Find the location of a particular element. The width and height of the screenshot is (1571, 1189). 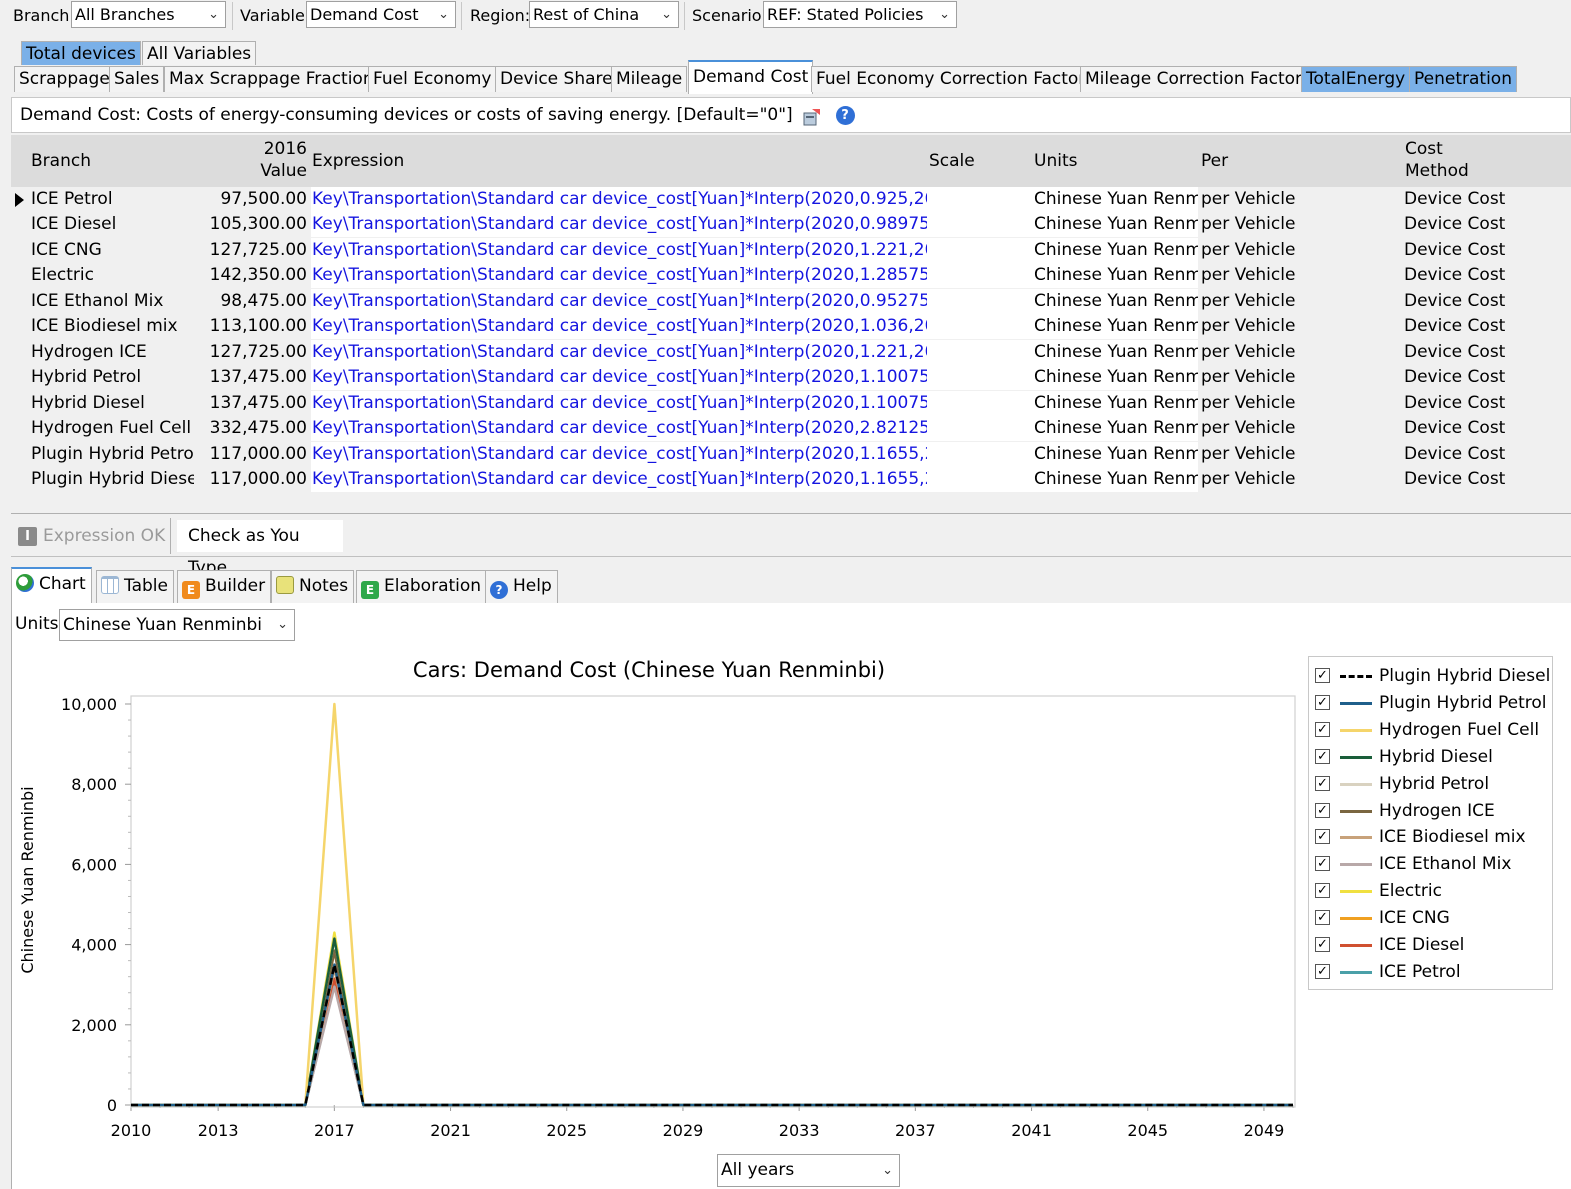

y-tick-label: 6,000 is located at coordinates (94, 864).